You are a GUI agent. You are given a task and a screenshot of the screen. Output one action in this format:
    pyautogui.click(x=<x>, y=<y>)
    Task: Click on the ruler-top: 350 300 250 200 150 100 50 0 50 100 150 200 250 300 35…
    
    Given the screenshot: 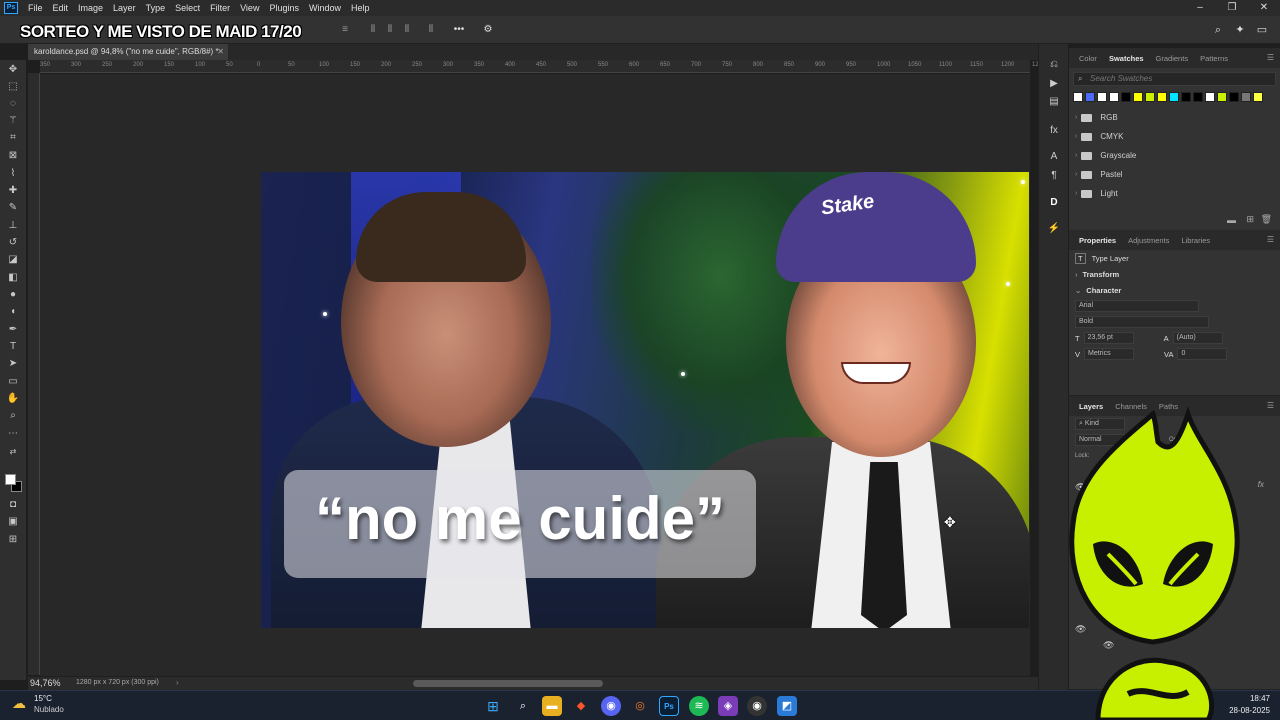 What is the action you would take?
    pyautogui.click(x=542, y=66)
    